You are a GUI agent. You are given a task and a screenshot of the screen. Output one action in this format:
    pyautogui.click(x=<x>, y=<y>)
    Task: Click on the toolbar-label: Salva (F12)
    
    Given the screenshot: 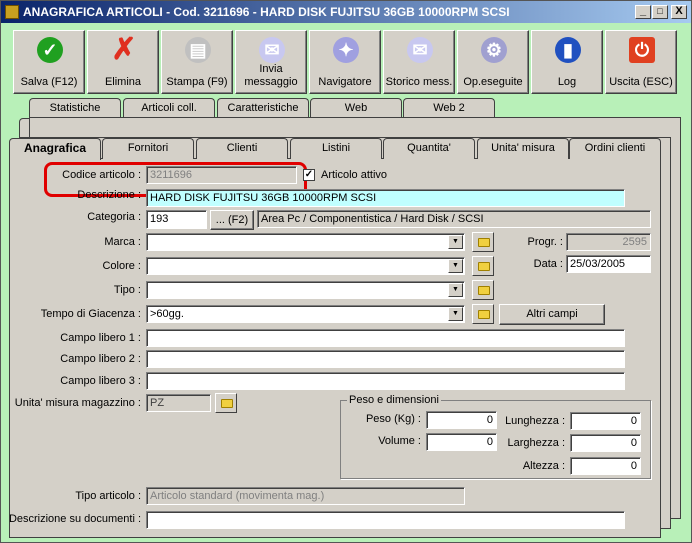 What is the action you would take?
    pyautogui.click(x=49, y=82)
    